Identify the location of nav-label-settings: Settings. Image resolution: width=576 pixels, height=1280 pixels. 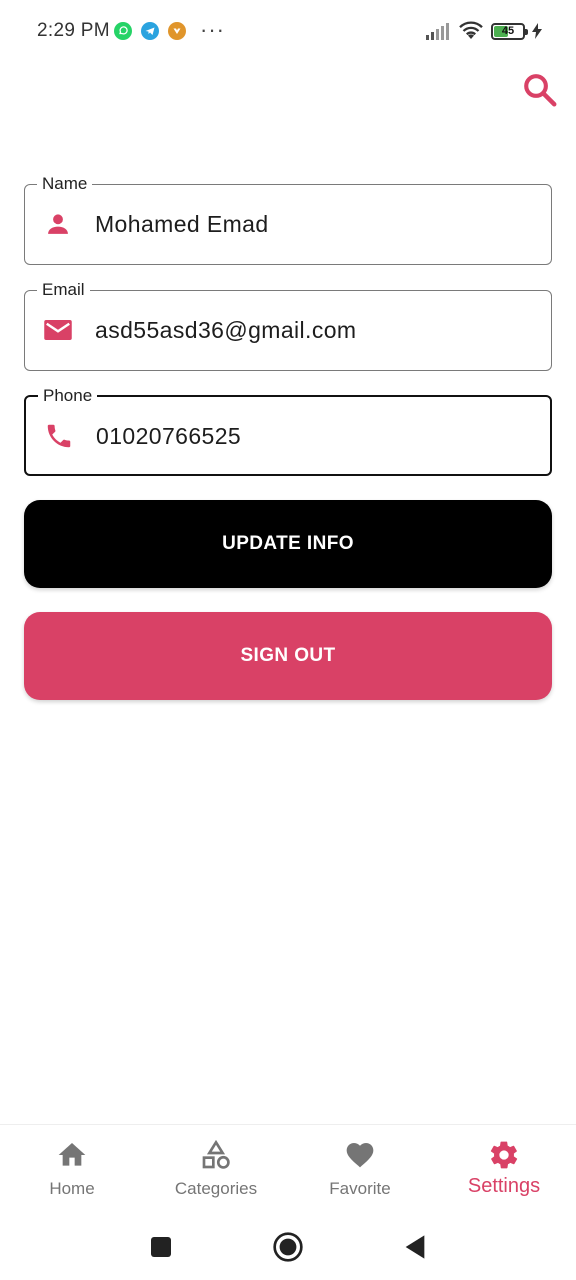
(504, 1186).